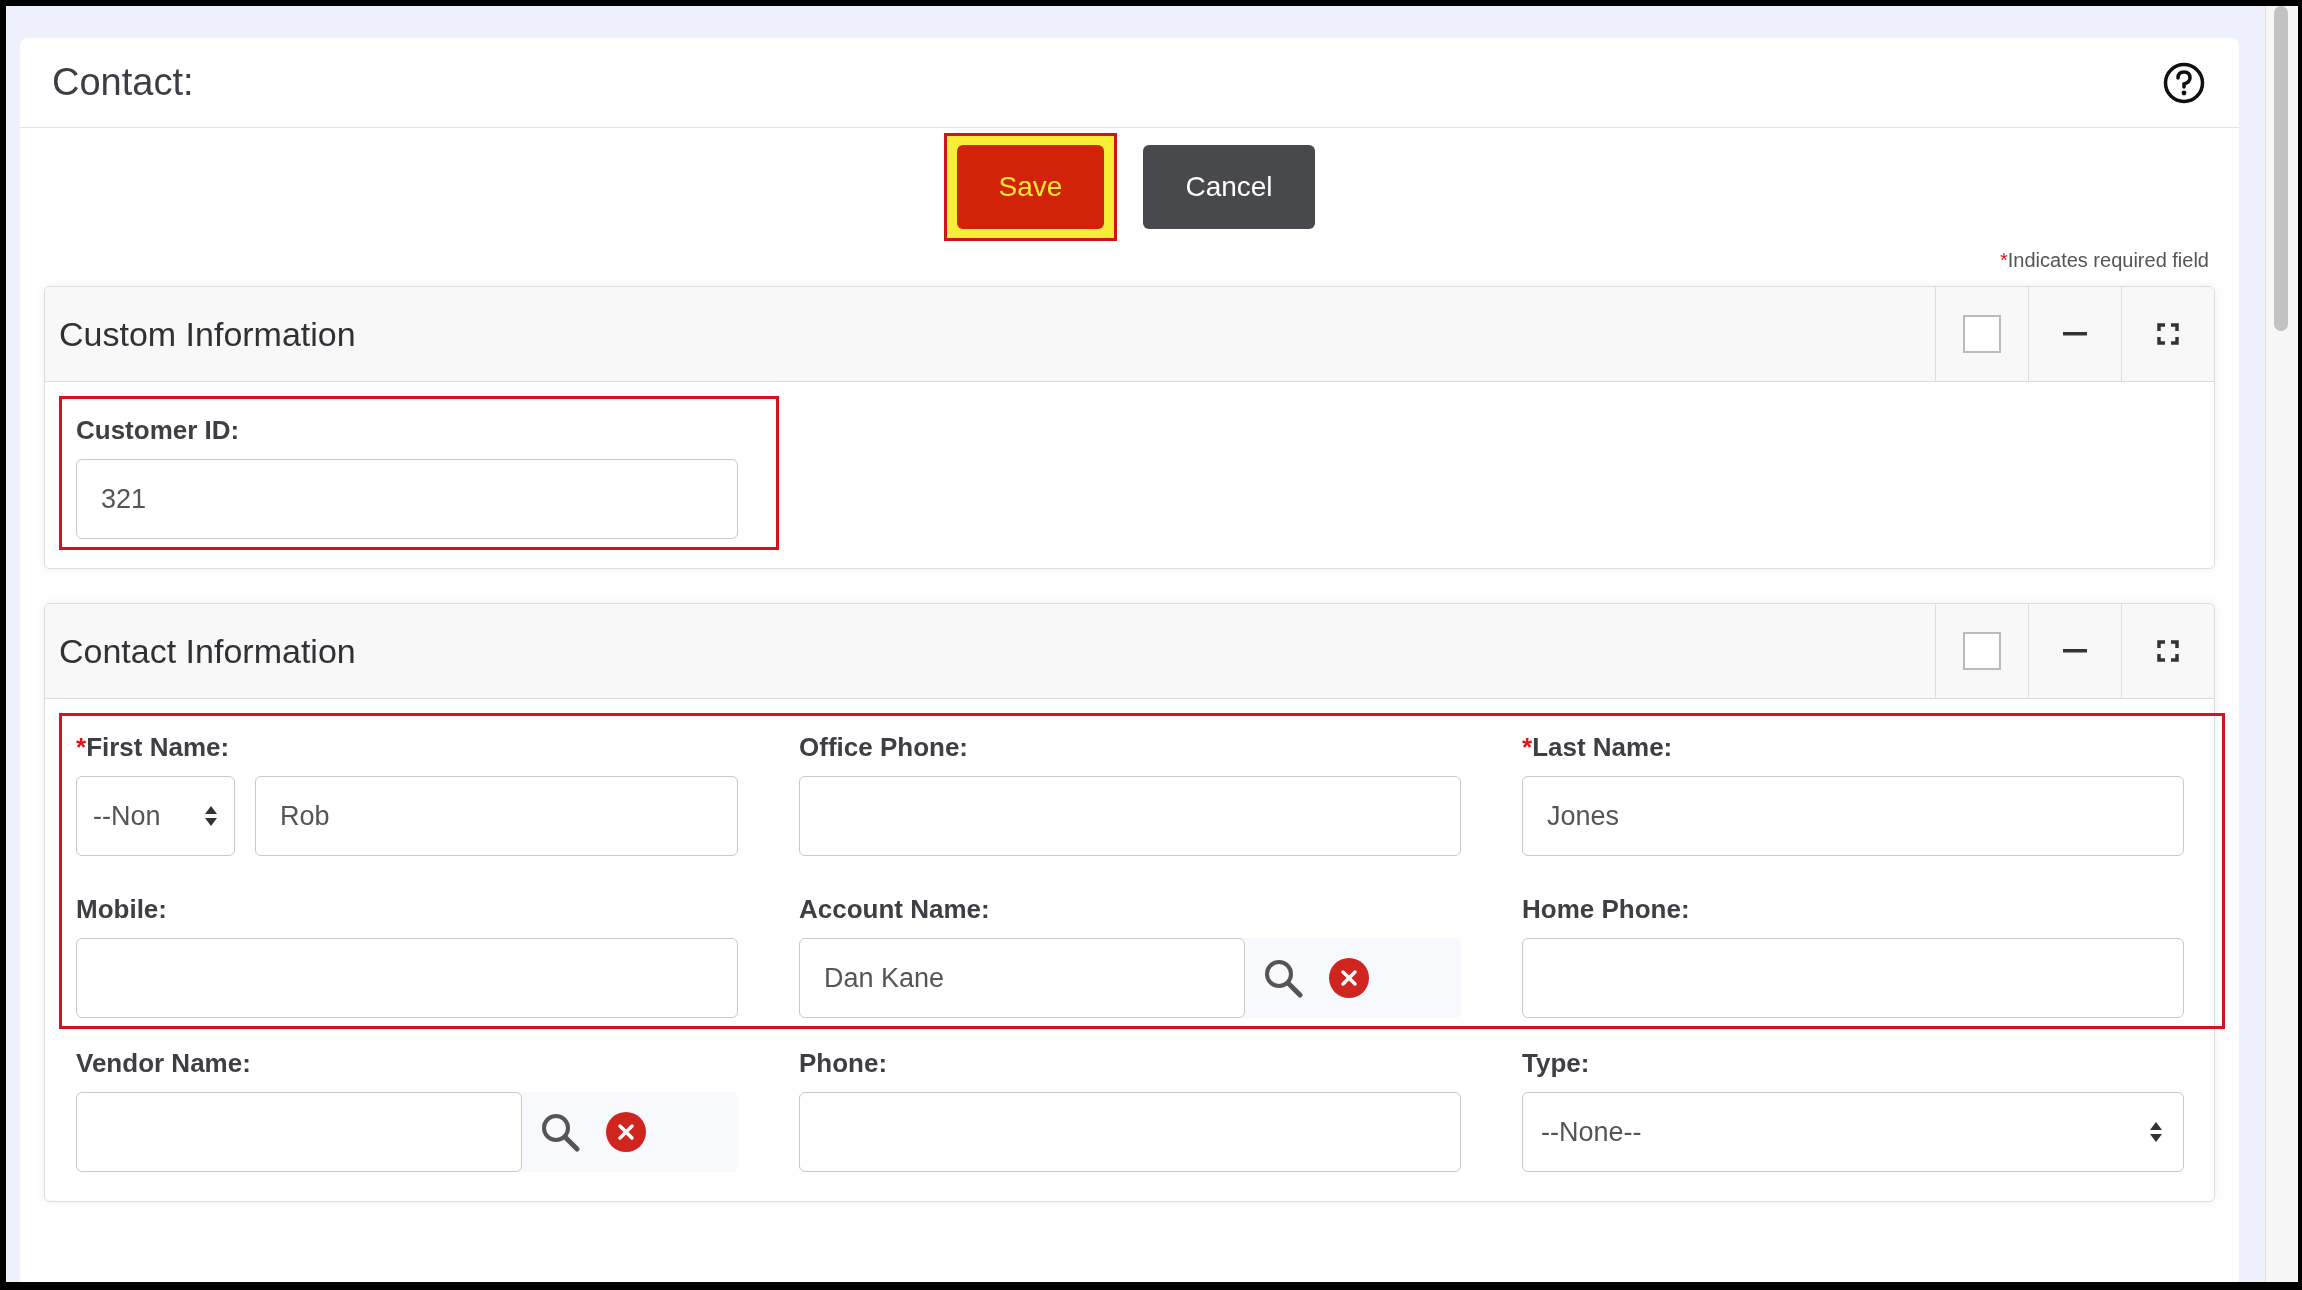  Describe the element at coordinates (153, 747) in the screenshot. I see `field-label: *First Name:` at that location.